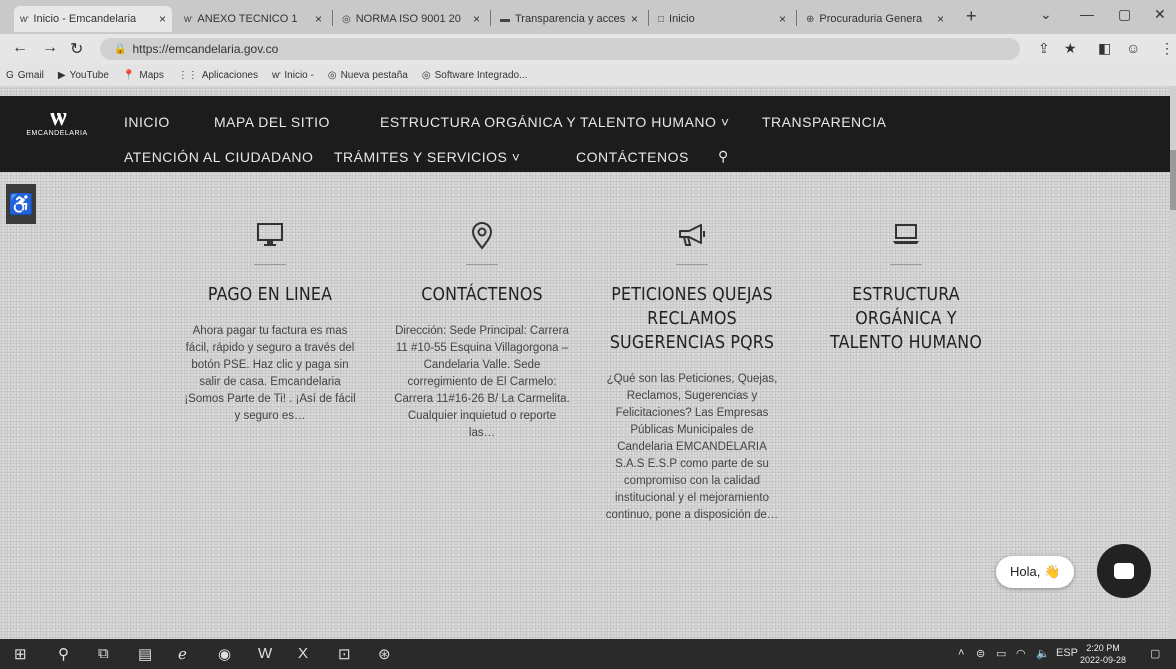  I want to click on notifications-icon: ▢, so click(1155, 653).